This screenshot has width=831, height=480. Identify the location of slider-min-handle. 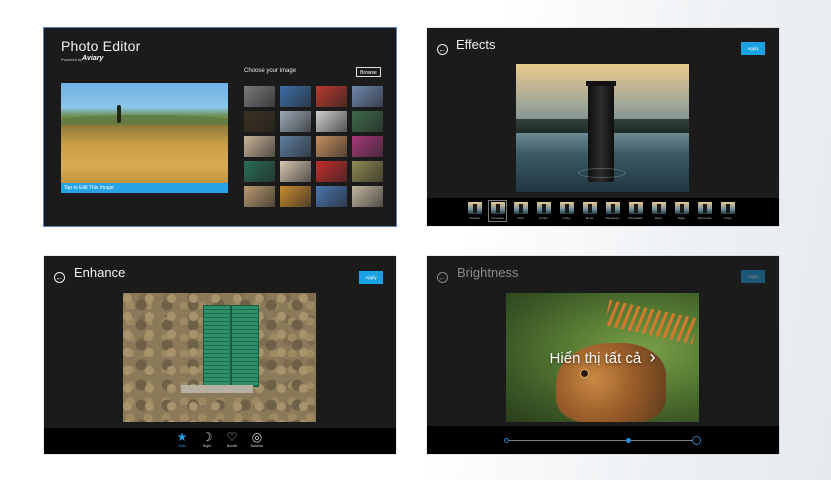
(506, 440).